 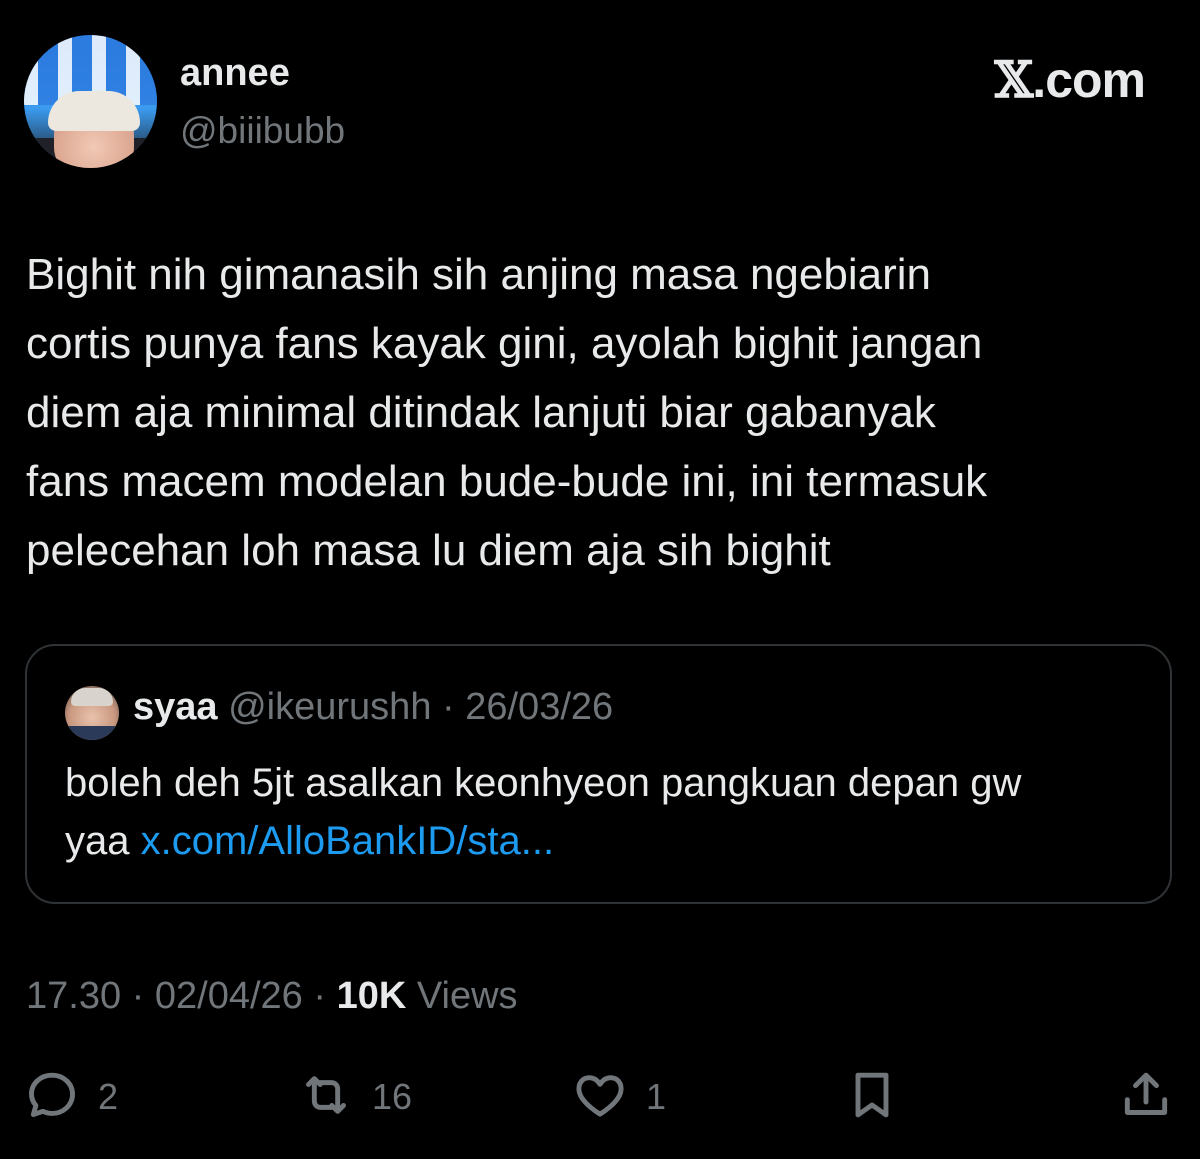 I want to click on author-avatar, so click(x=90, y=101).